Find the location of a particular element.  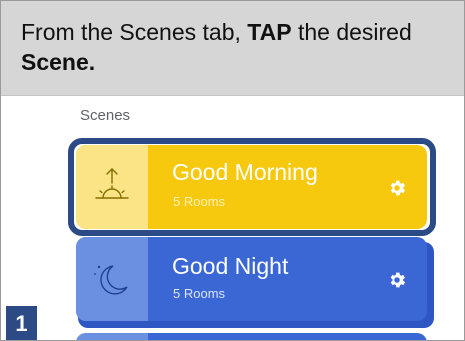

instruction-text-2: the desired is located at coordinates (351, 32).